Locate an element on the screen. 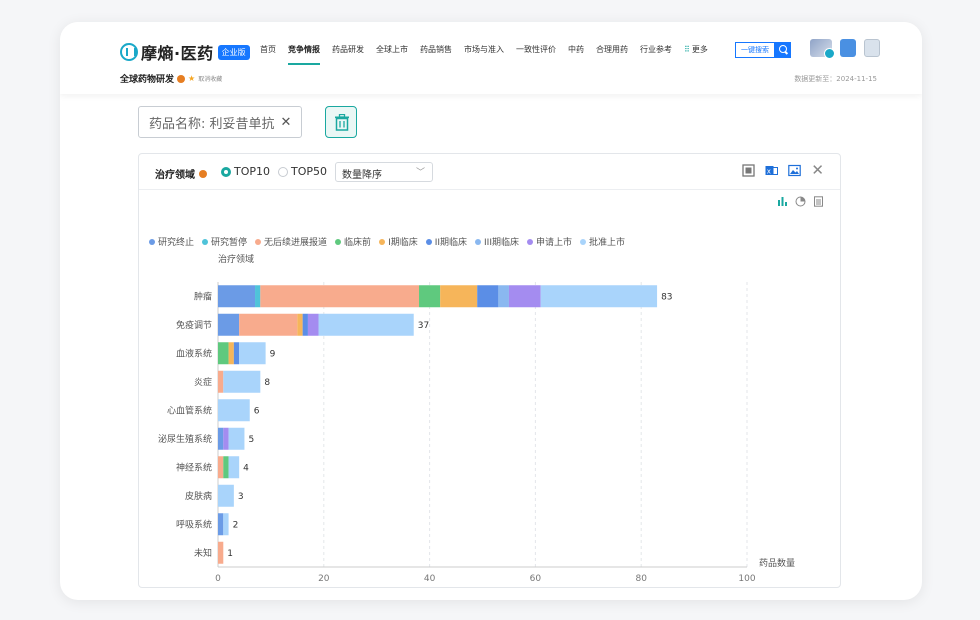  nav-item-5: 市场与准入 is located at coordinates (484, 54).